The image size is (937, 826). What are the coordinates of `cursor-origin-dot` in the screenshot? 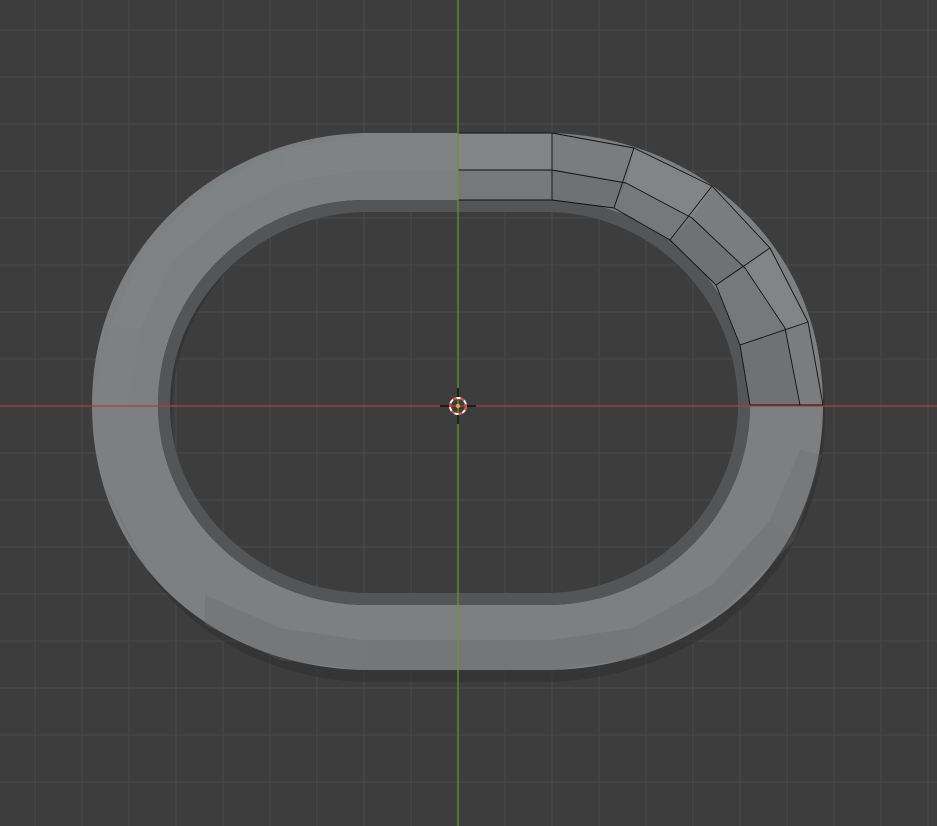 It's located at (458, 406).